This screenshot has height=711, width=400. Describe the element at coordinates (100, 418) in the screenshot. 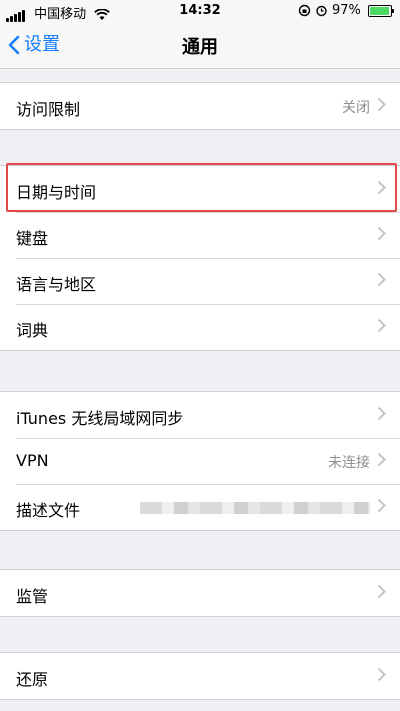

I see `row-label: iTunes 无线局域网同步` at that location.